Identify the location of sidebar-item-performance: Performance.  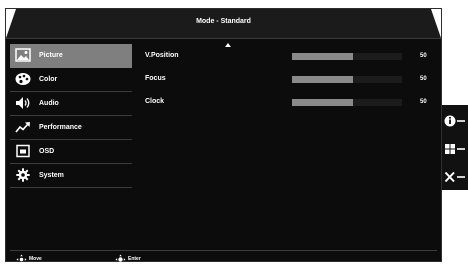
(71, 128).